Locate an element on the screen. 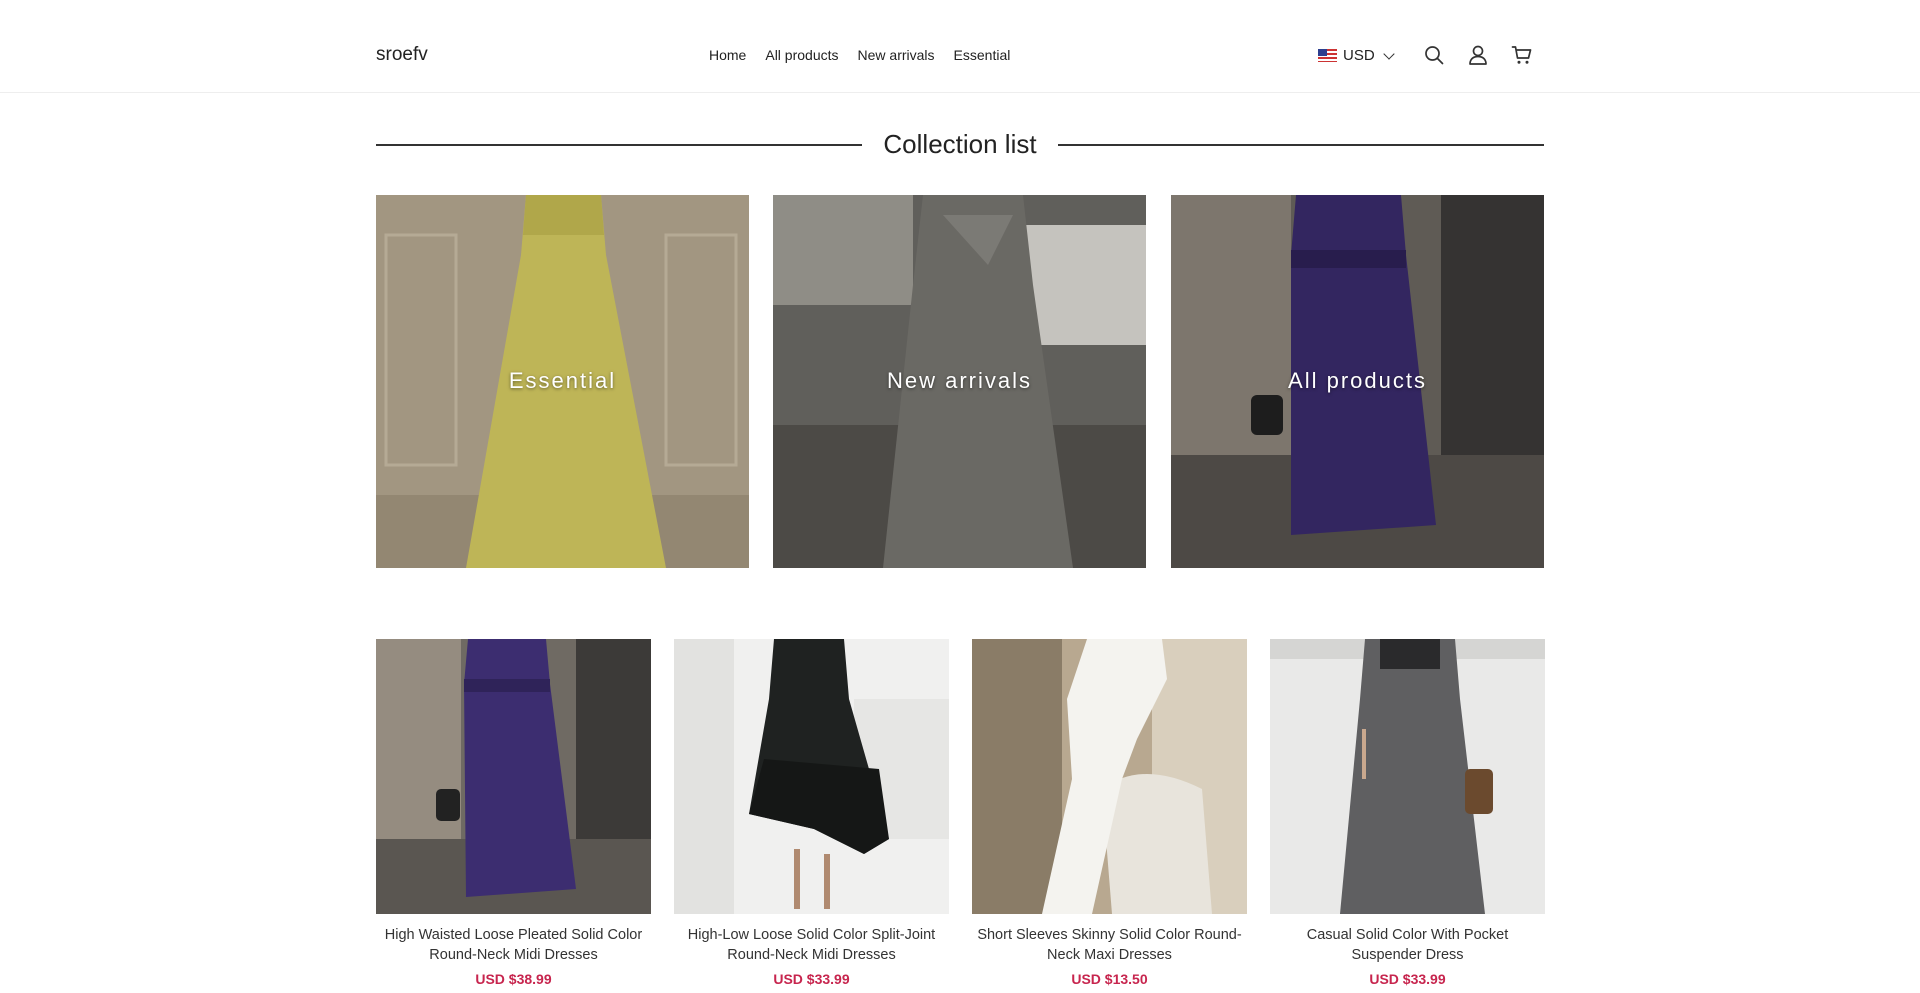 The width and height of the screenshot is (1920, 993). collection-label: All products is located at coordinates (1357, 380).